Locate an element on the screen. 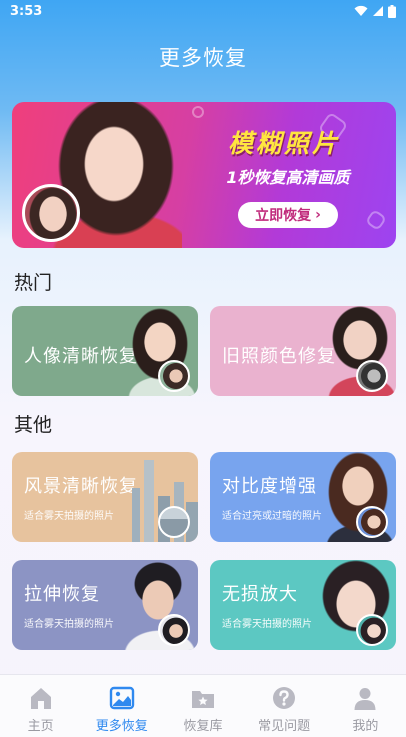 This screenshot has width=406, height=737. landscape-thumb is located at coordinates (174, 522).